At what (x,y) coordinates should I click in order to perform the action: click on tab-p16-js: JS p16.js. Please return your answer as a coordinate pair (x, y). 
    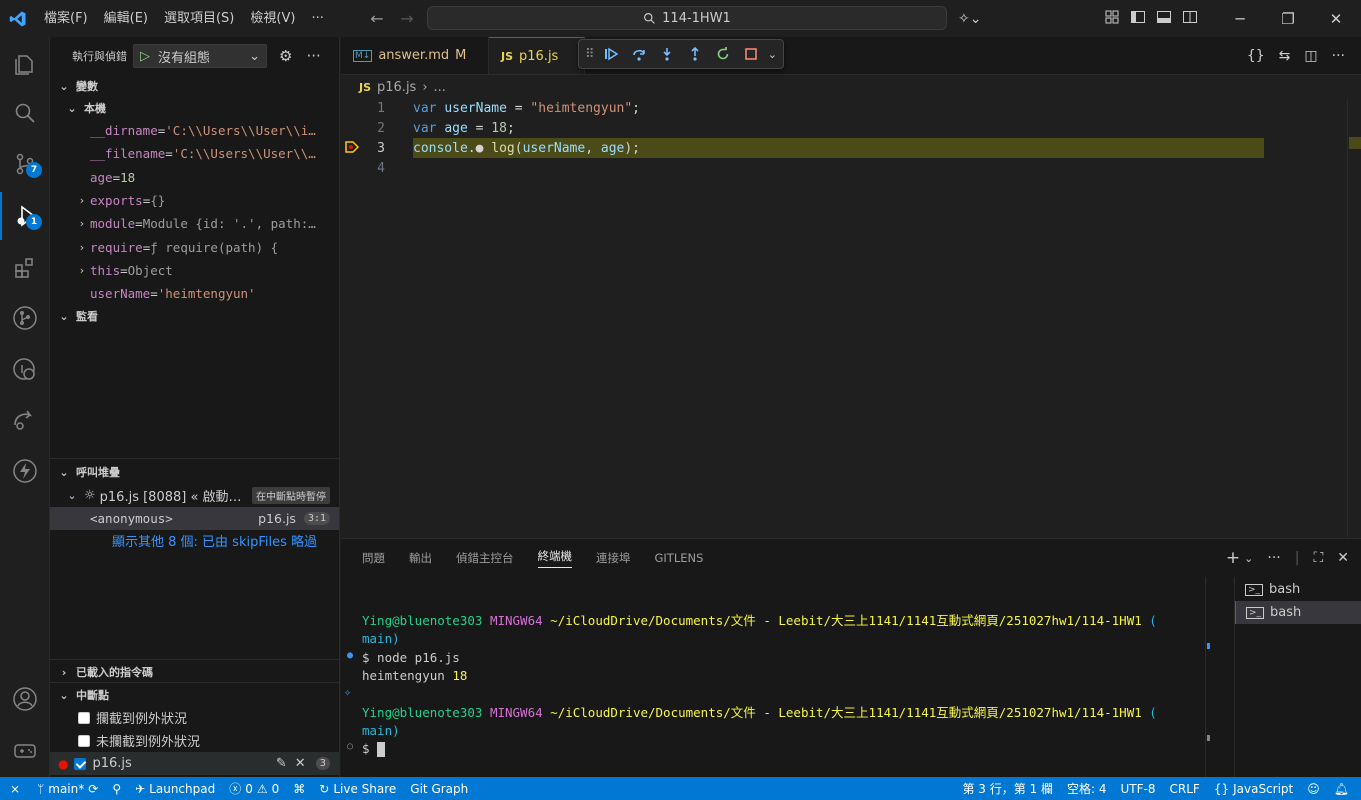
    Looking at the image, I should click on (537, 55).